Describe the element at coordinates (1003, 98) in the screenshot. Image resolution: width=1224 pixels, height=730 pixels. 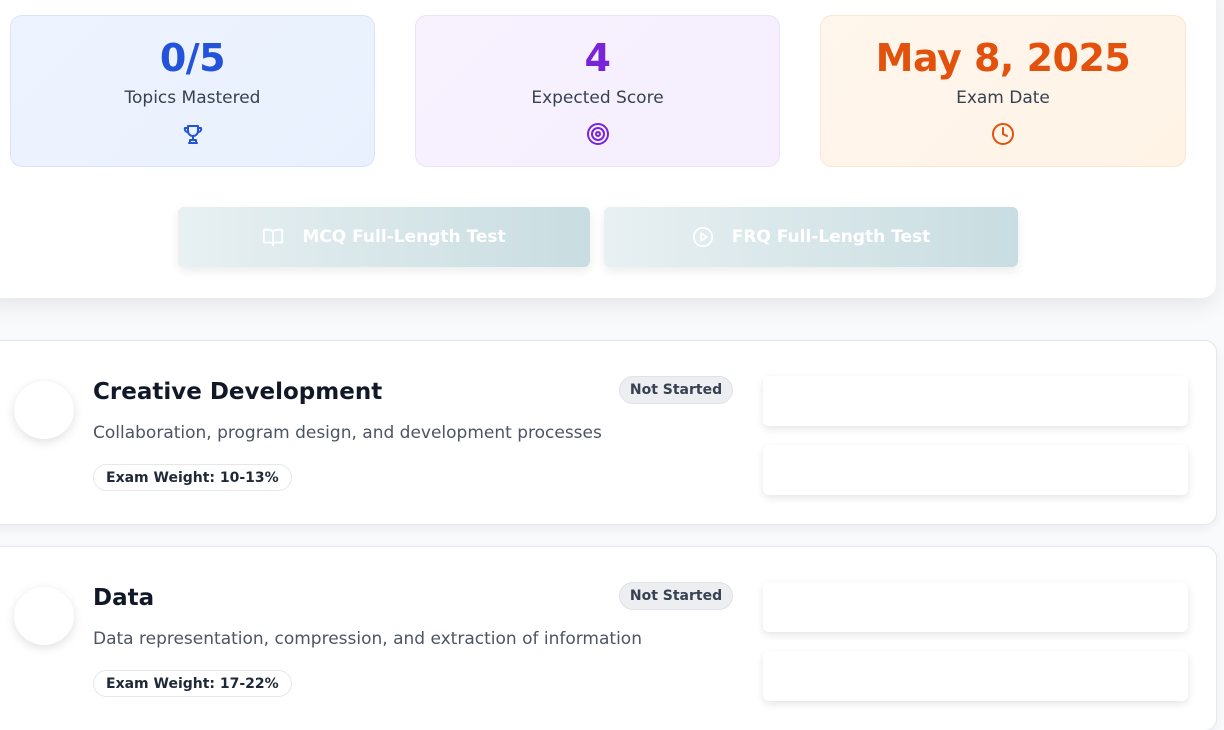
I see `exam-date-label: Exam Date` at that location.